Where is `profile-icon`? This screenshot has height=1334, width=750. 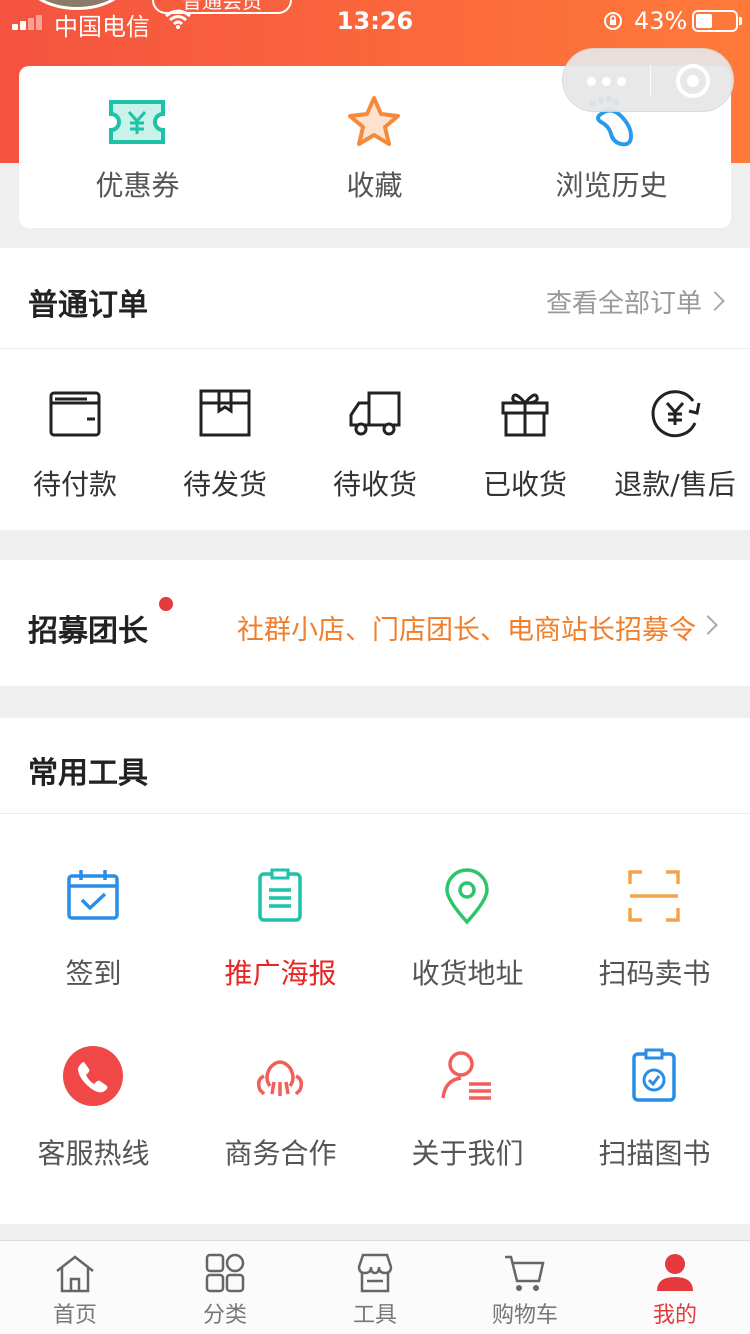
profile-icon is located at coordinates (675, 1272).